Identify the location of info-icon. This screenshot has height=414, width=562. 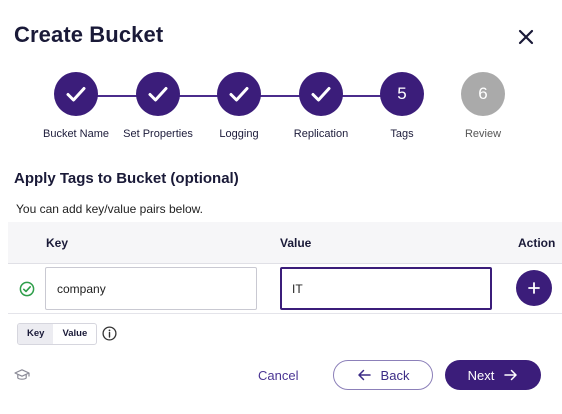
(109, 333).